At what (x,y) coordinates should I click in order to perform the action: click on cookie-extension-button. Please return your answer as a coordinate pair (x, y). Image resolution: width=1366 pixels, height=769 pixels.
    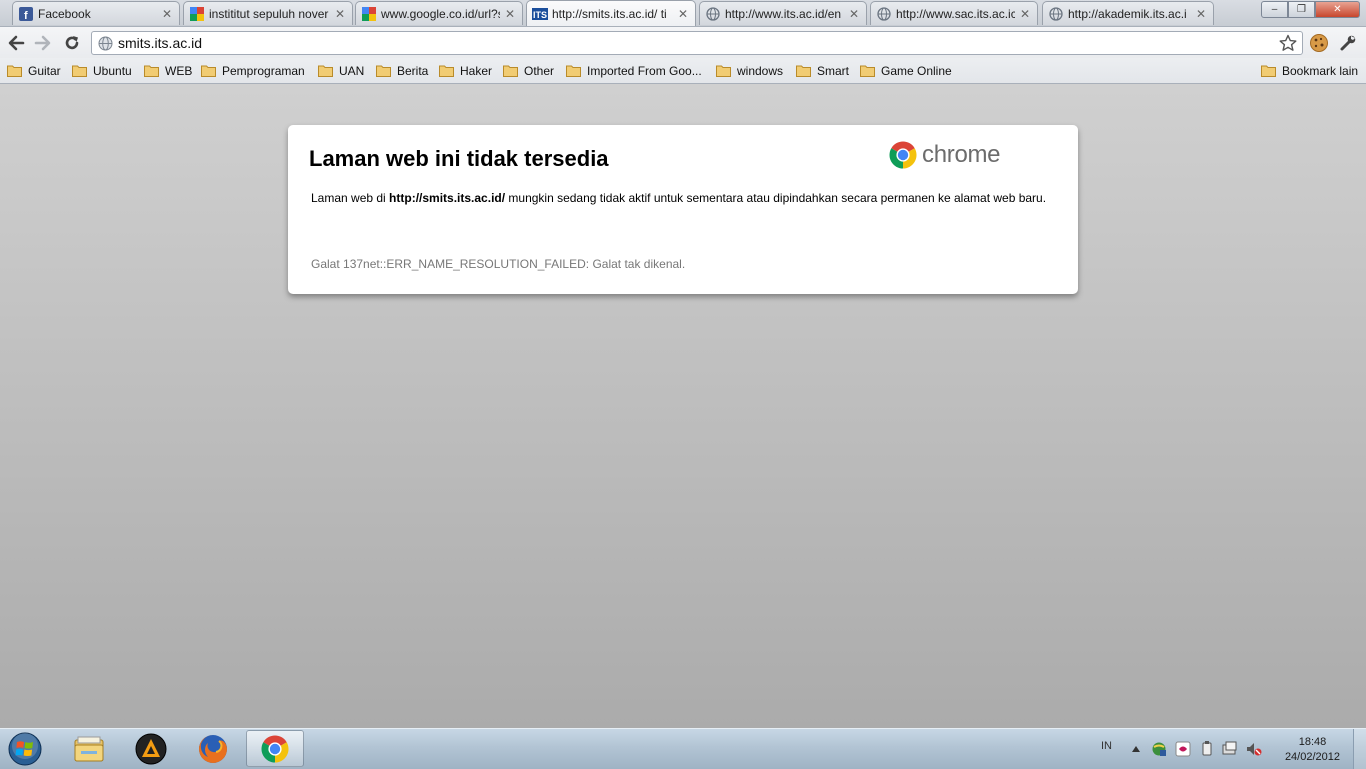
    Looking at the image, I should click on (1319, 43).